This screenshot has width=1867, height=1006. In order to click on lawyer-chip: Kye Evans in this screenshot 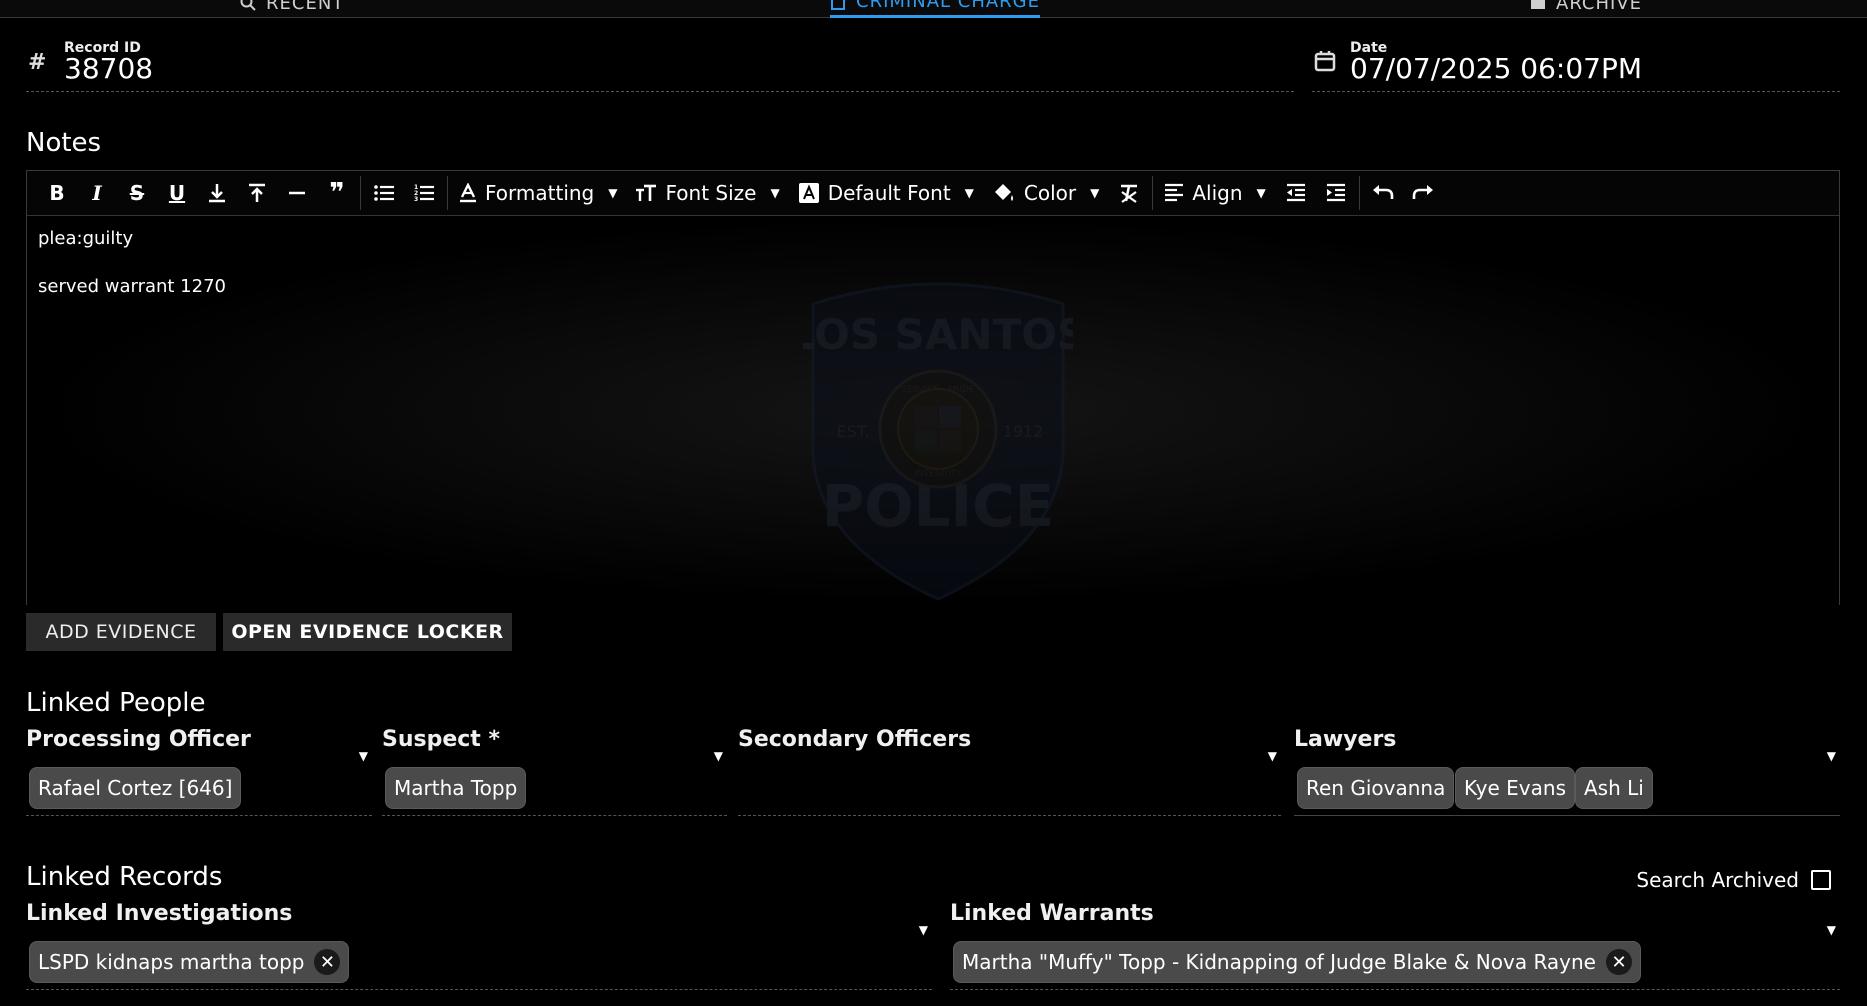, I will do `click(1515, 788)`.